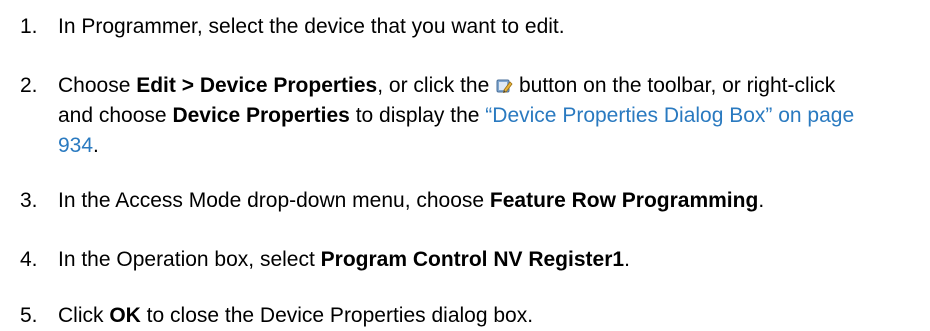 The width and height of the screenshot is (930, 331). I want to click on ok-label: OK, so click(125, 315).